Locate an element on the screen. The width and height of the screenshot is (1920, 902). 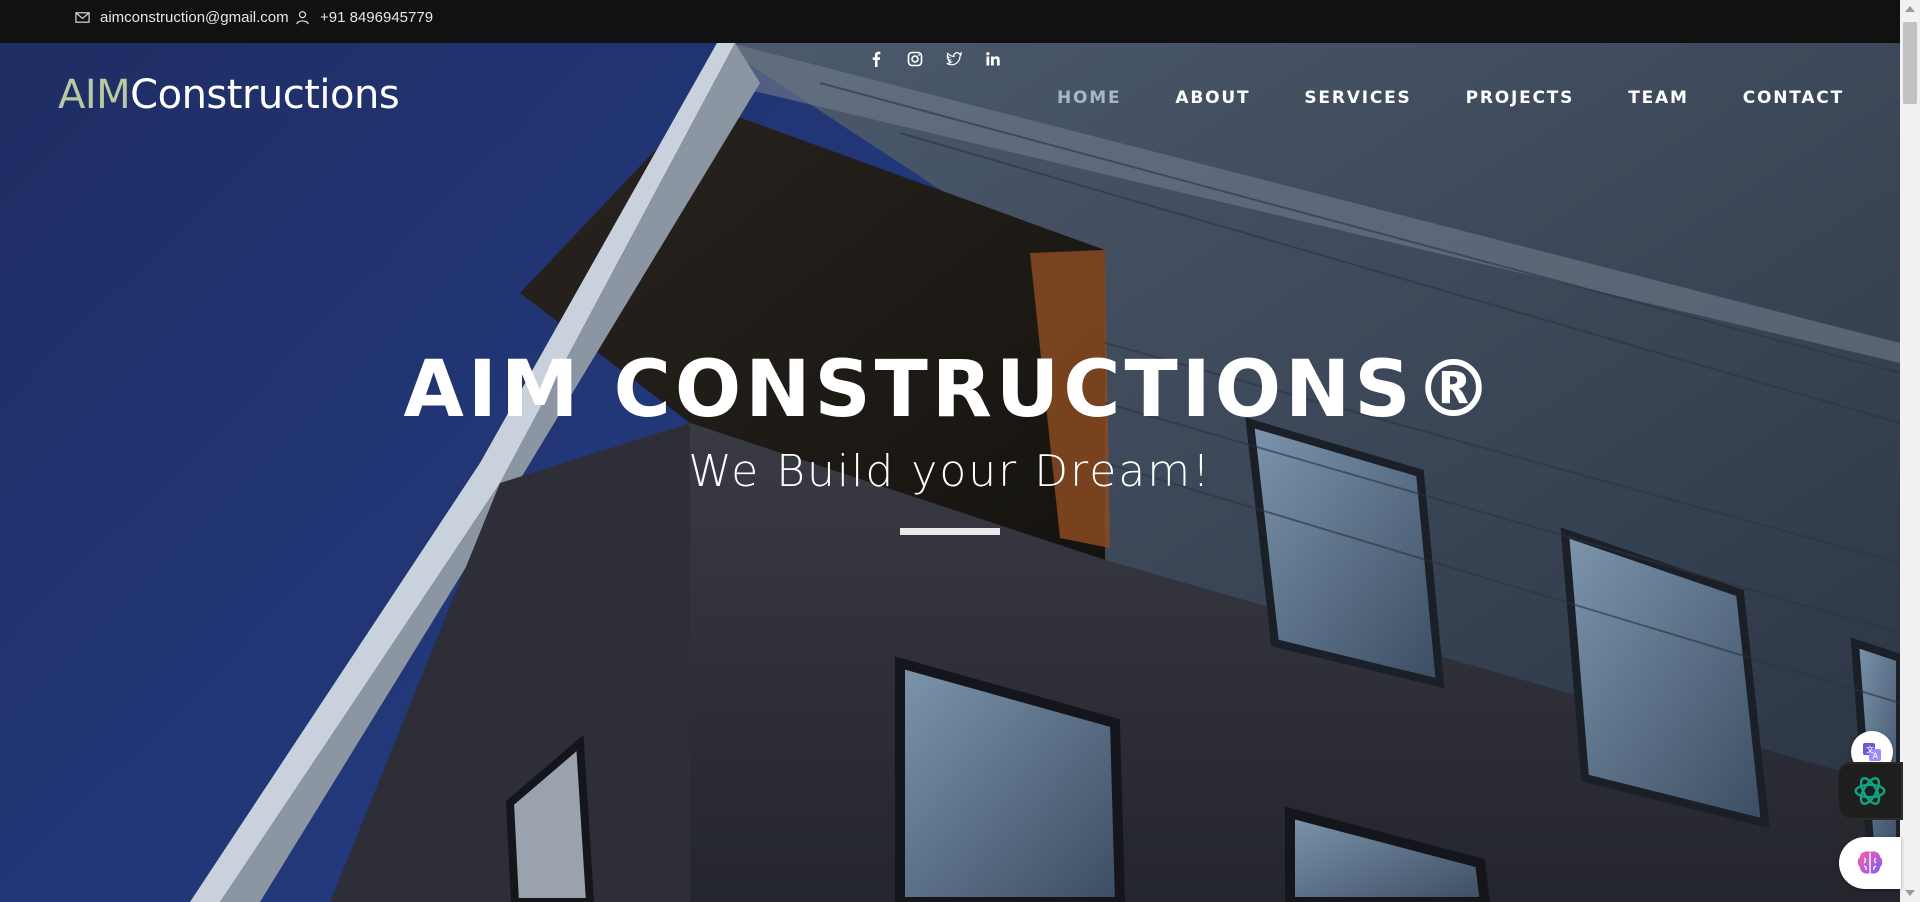
chatgpt-widget-button is located at coordinates (1870, 791).